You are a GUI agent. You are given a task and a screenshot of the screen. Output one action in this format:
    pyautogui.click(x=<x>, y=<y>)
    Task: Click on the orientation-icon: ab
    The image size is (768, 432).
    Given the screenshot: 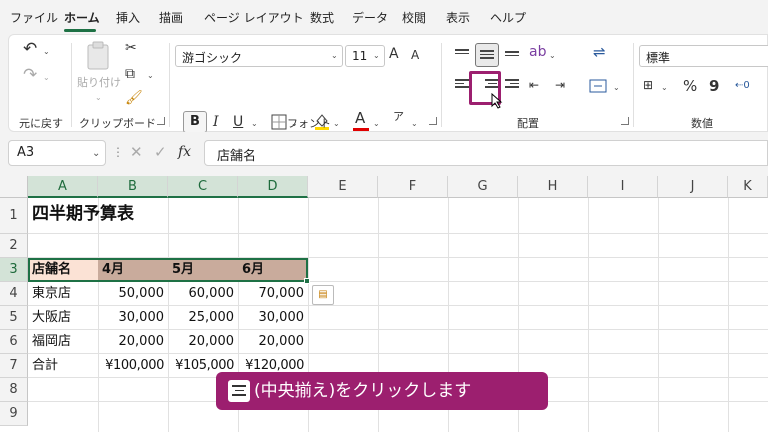 What is the action you would take?
    pyautogui.click(x=537, y=52)
    